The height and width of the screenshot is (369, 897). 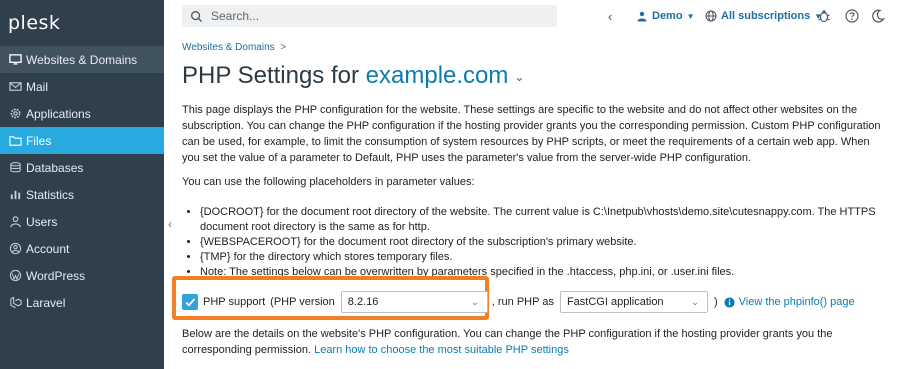 I want to click on sidebar-item-files: Files, so click(x=82, y=140).